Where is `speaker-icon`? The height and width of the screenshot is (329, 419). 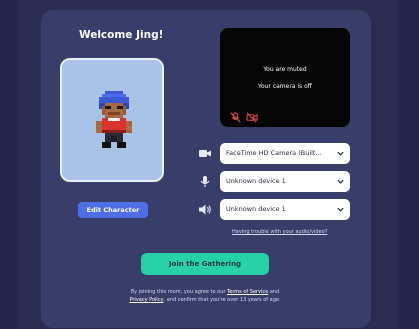
speaker-icon is located at coordinates (205, 209).